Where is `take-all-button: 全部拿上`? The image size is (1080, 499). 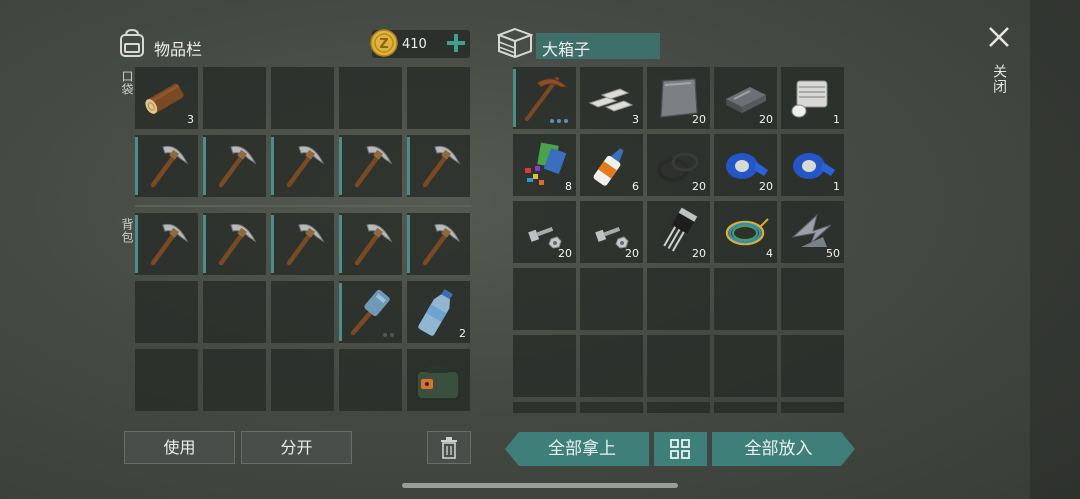 take-all-button: 全部拿上 is located at coordinates (577, 449).